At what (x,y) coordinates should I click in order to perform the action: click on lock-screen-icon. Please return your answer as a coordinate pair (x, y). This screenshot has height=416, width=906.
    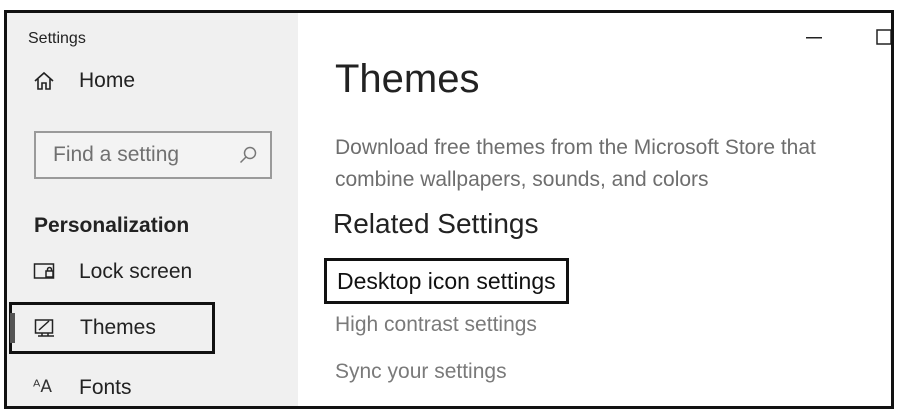
    Looking at the image, I should click on (45, 272).